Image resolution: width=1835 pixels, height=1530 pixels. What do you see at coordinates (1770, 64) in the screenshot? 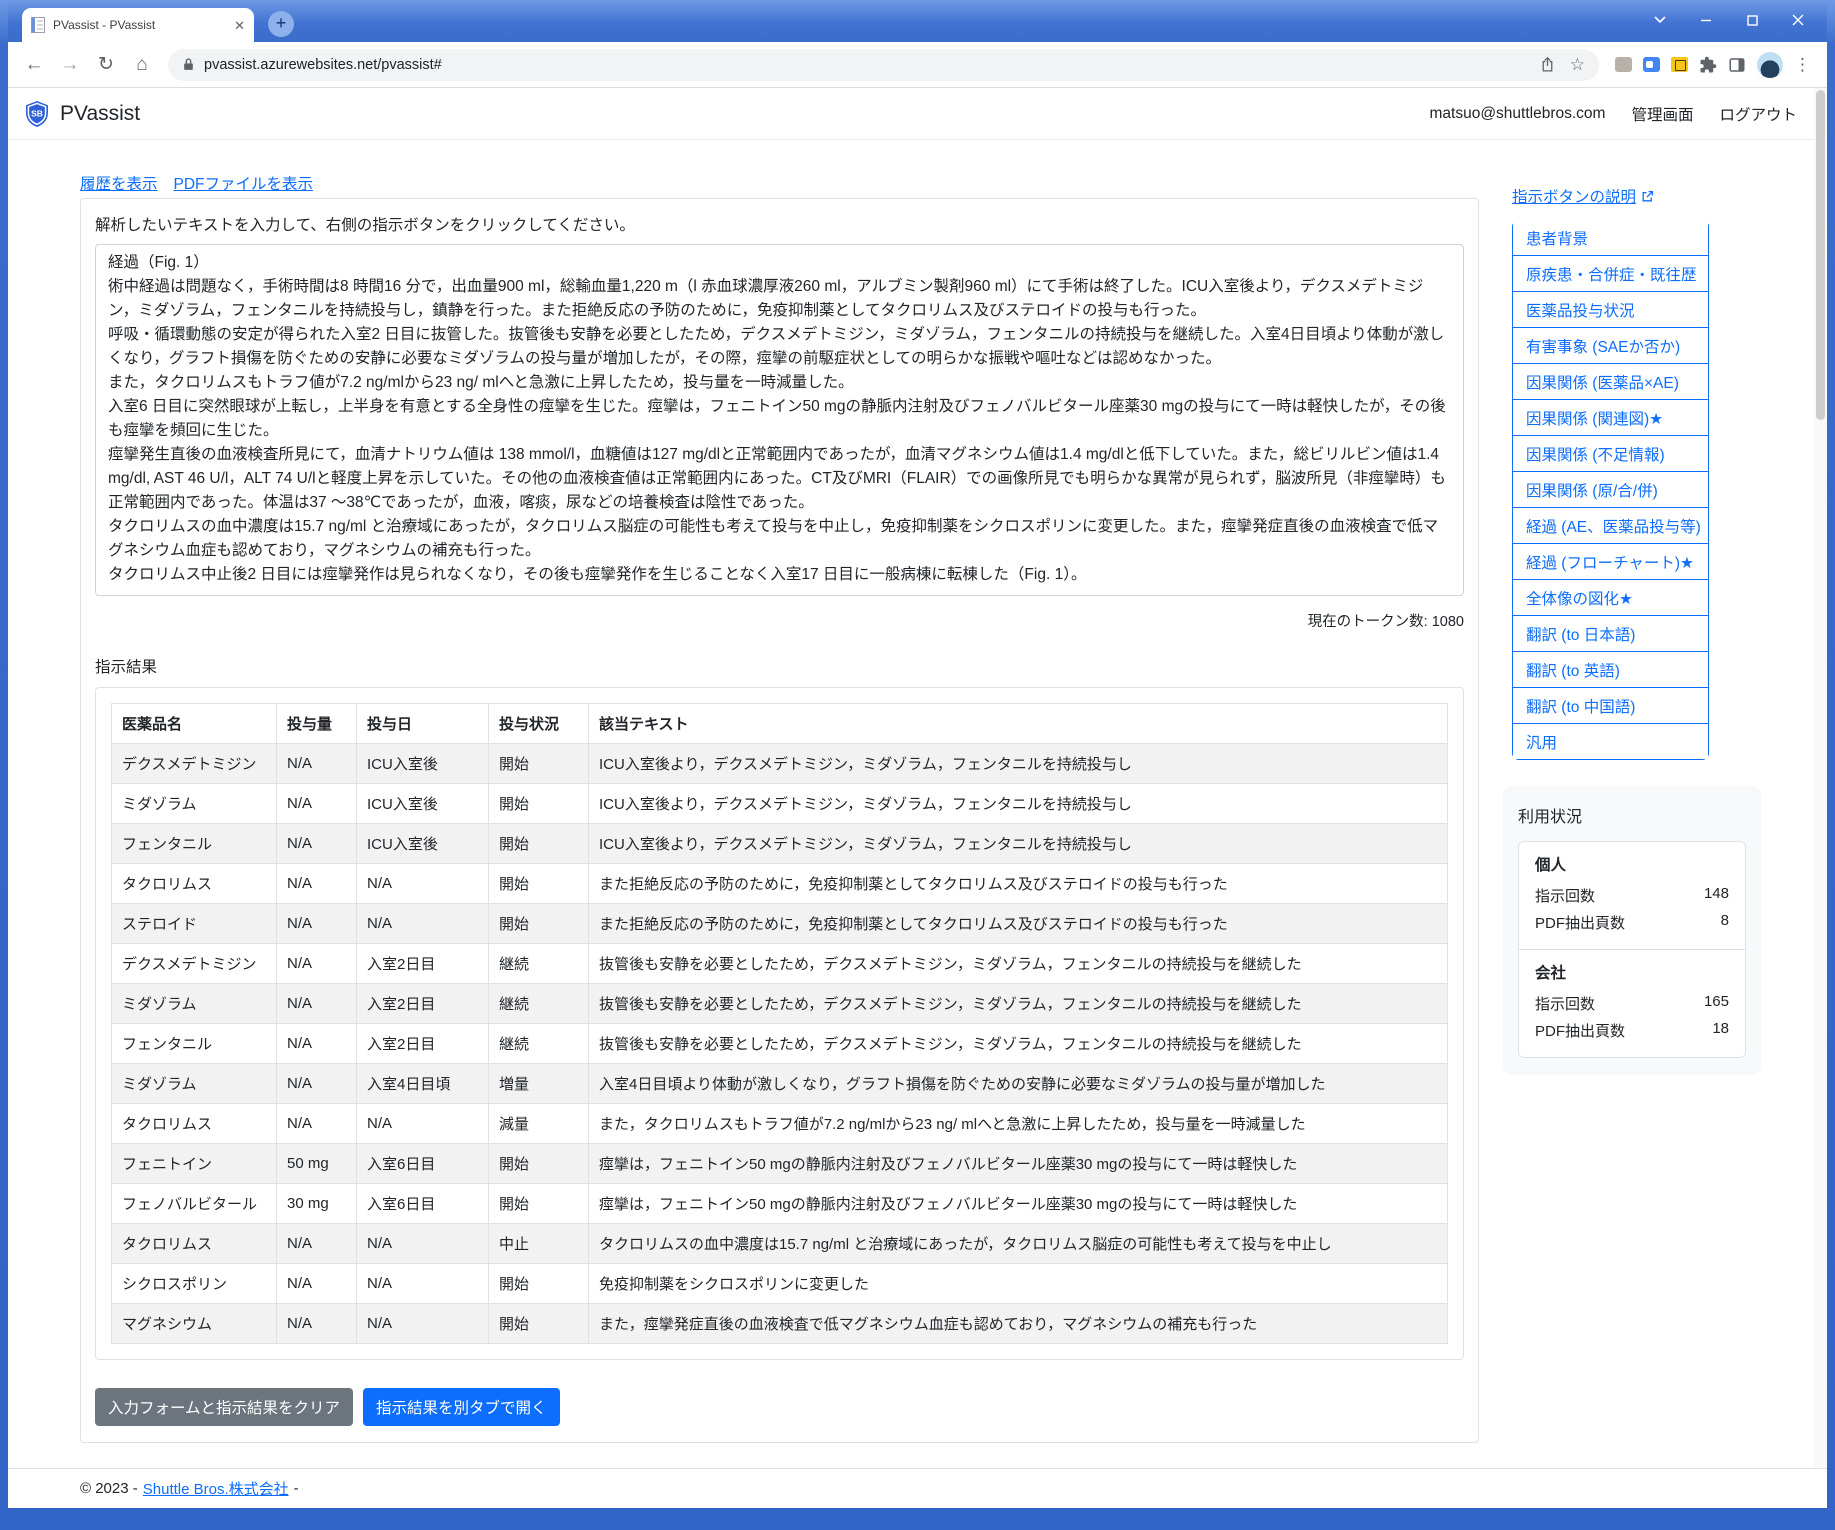
I see `profile-avatar` at bounding box center [1770, 64].